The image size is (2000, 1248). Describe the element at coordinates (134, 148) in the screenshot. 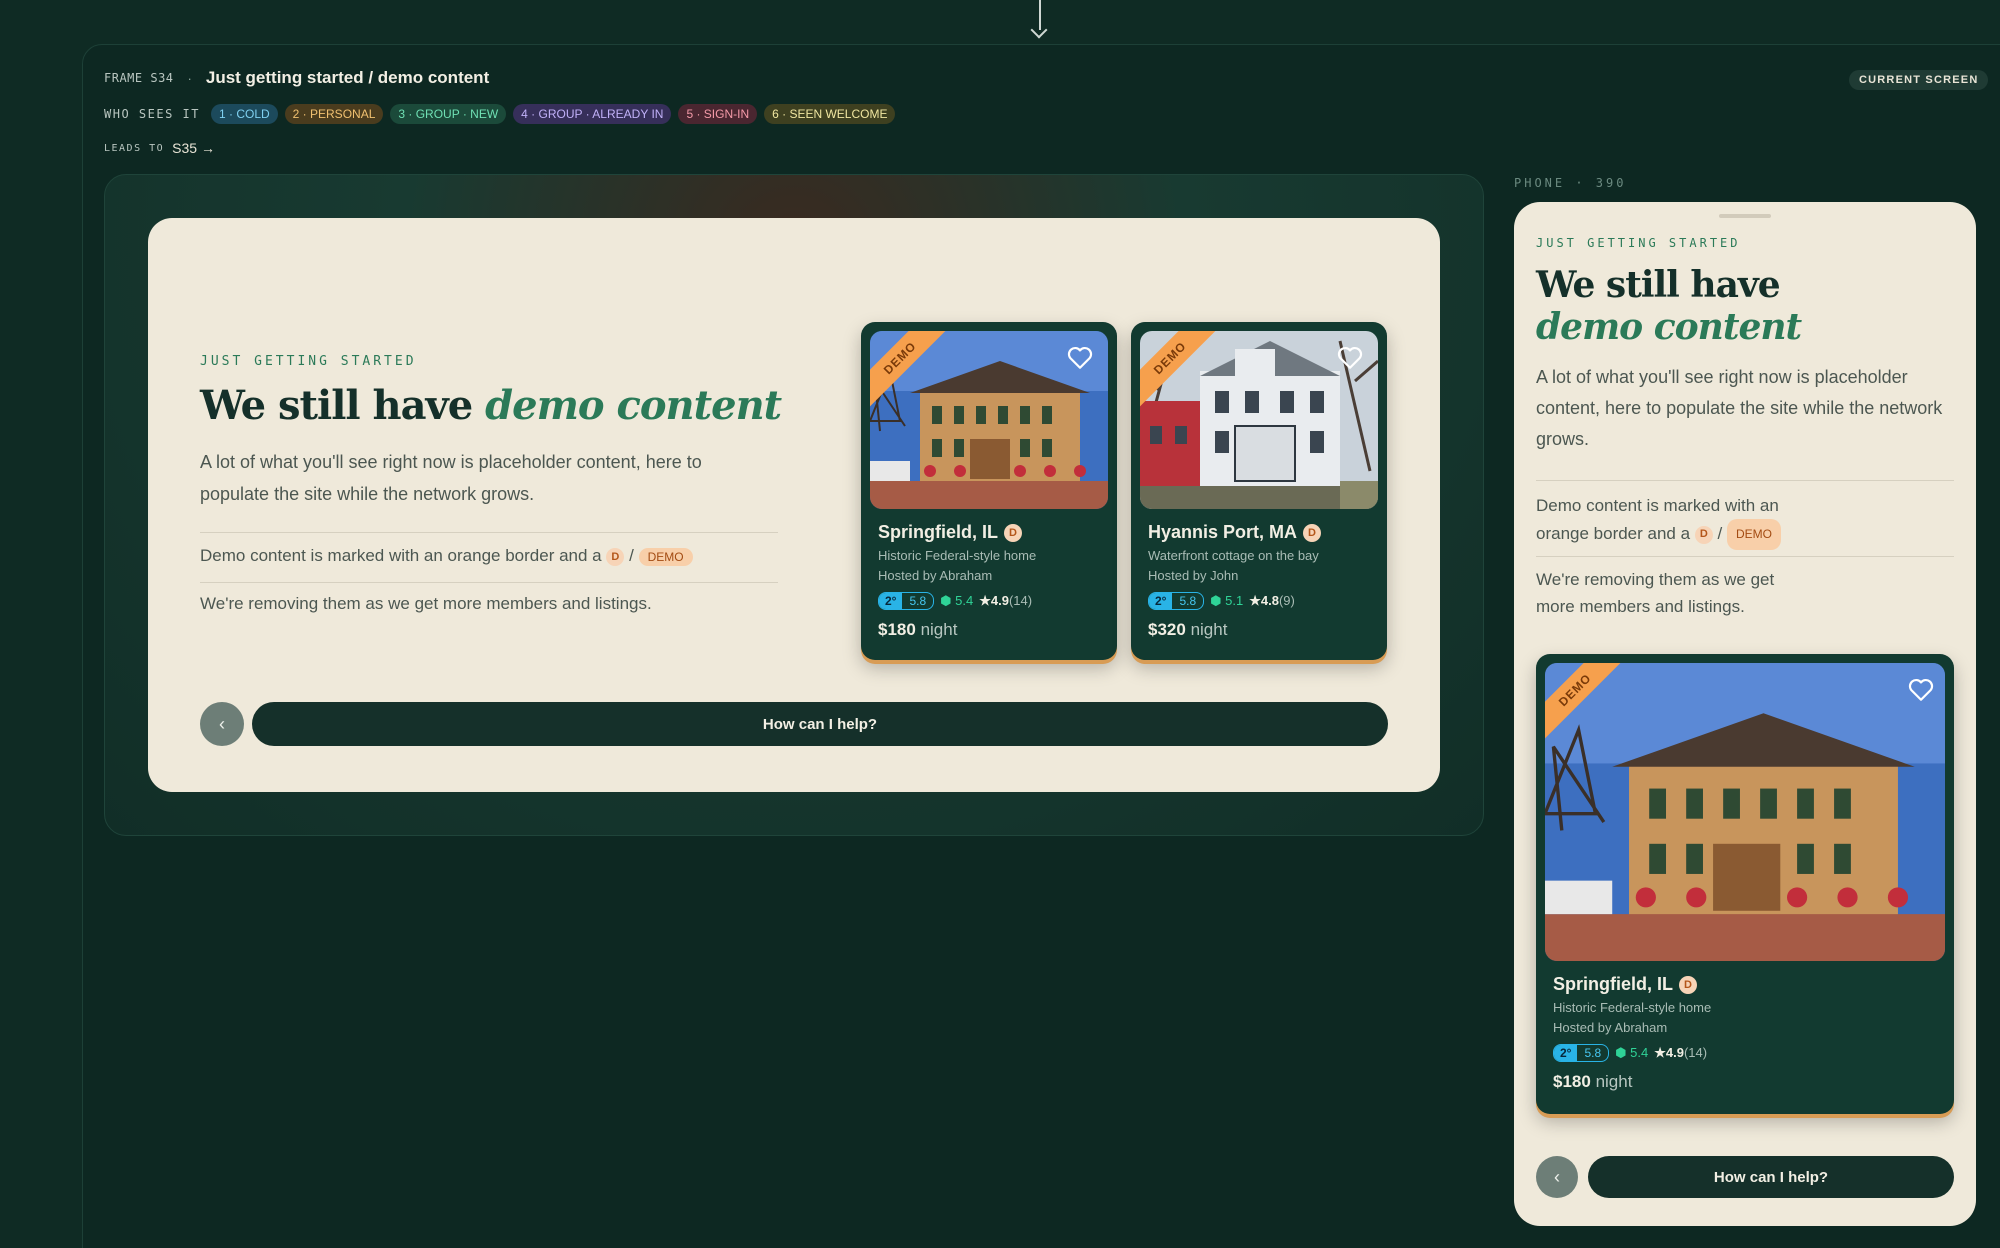

I see `leads-to-label: LEADS TO` at that location.